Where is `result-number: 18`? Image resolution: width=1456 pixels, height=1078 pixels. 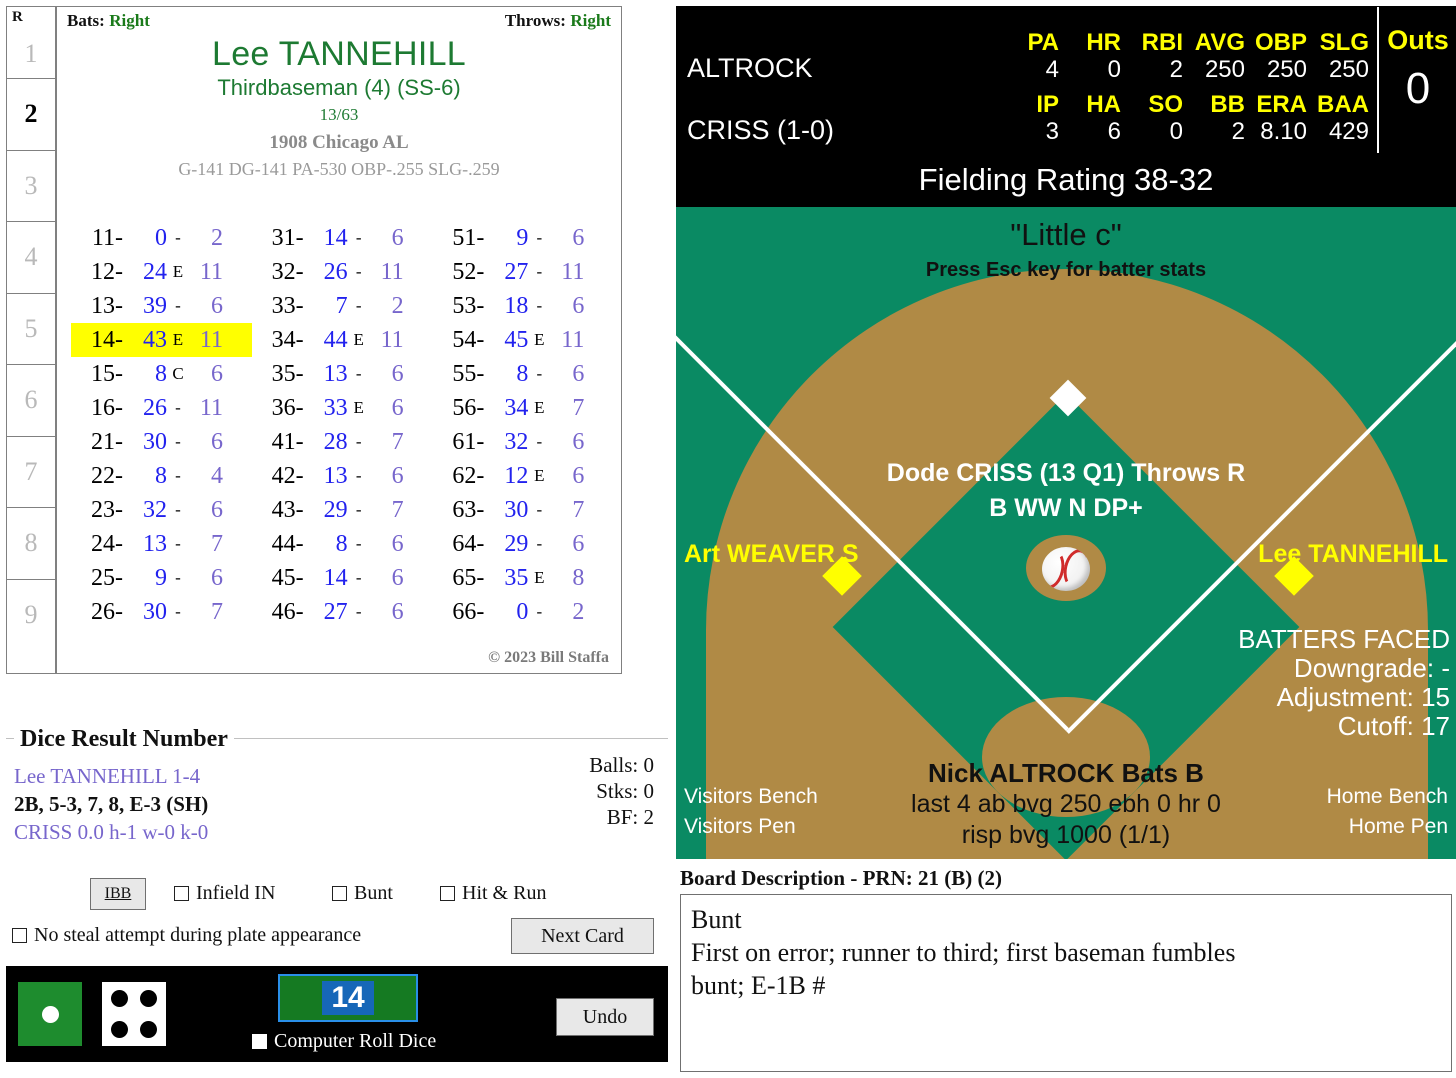 result-number: 18 is located at coordinates (516, 305).